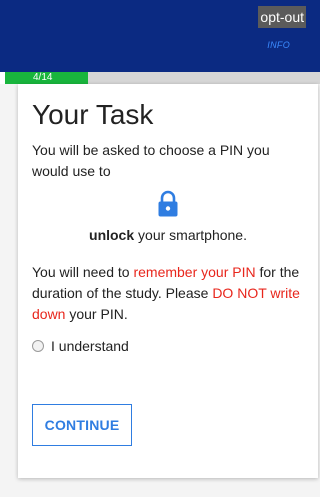 This screenshot has width=320, height=497. I want to click on progress-fill: 4/14, so click(47, 78).